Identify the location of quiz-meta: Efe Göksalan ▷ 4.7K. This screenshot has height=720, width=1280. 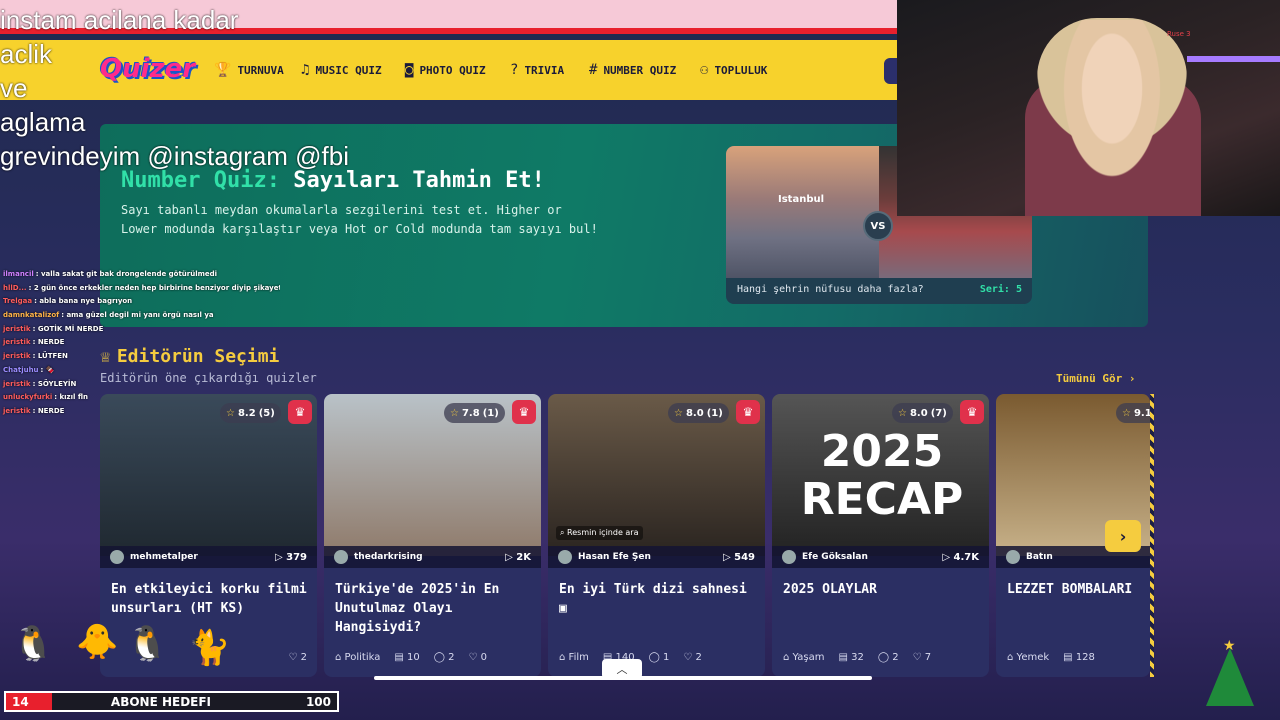
(880, 557).